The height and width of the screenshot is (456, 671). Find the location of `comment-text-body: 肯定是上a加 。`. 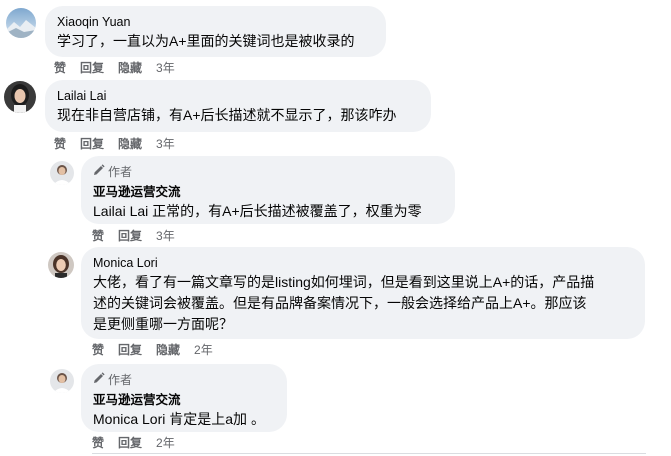

comment-text-body: 肯定是上a加 。 is located at coordinates (215, 419).